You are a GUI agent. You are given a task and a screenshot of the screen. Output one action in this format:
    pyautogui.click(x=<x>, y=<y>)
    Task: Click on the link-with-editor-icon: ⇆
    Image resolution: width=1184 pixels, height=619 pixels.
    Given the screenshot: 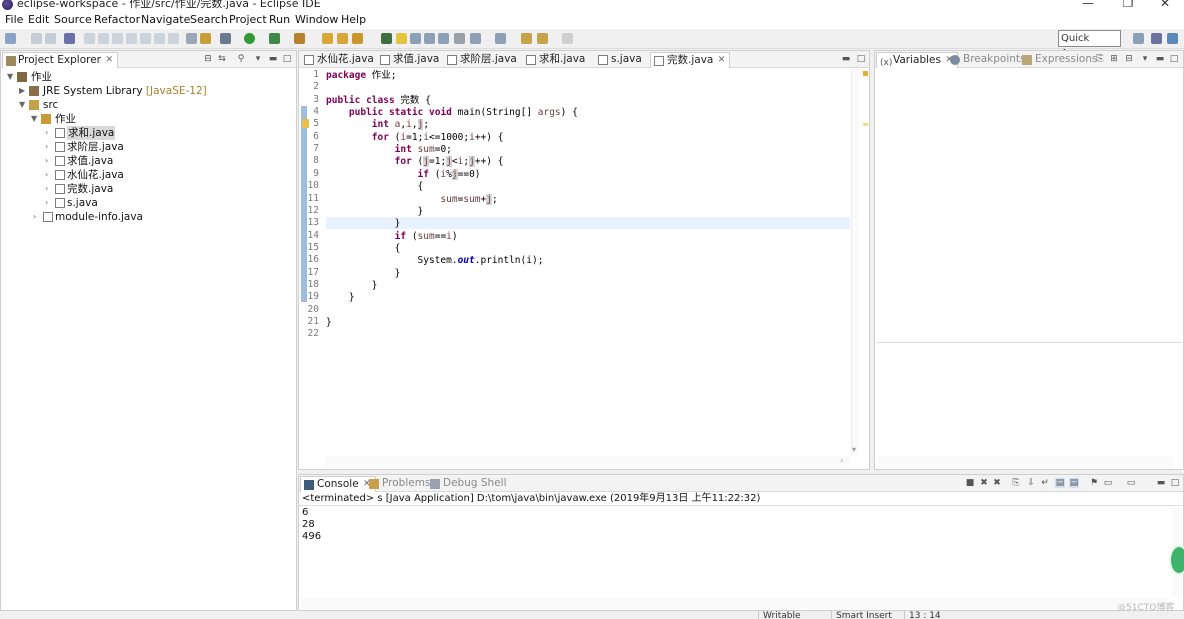 What is the action you would take?
    pyautogui.click(x=222, y=59)
    